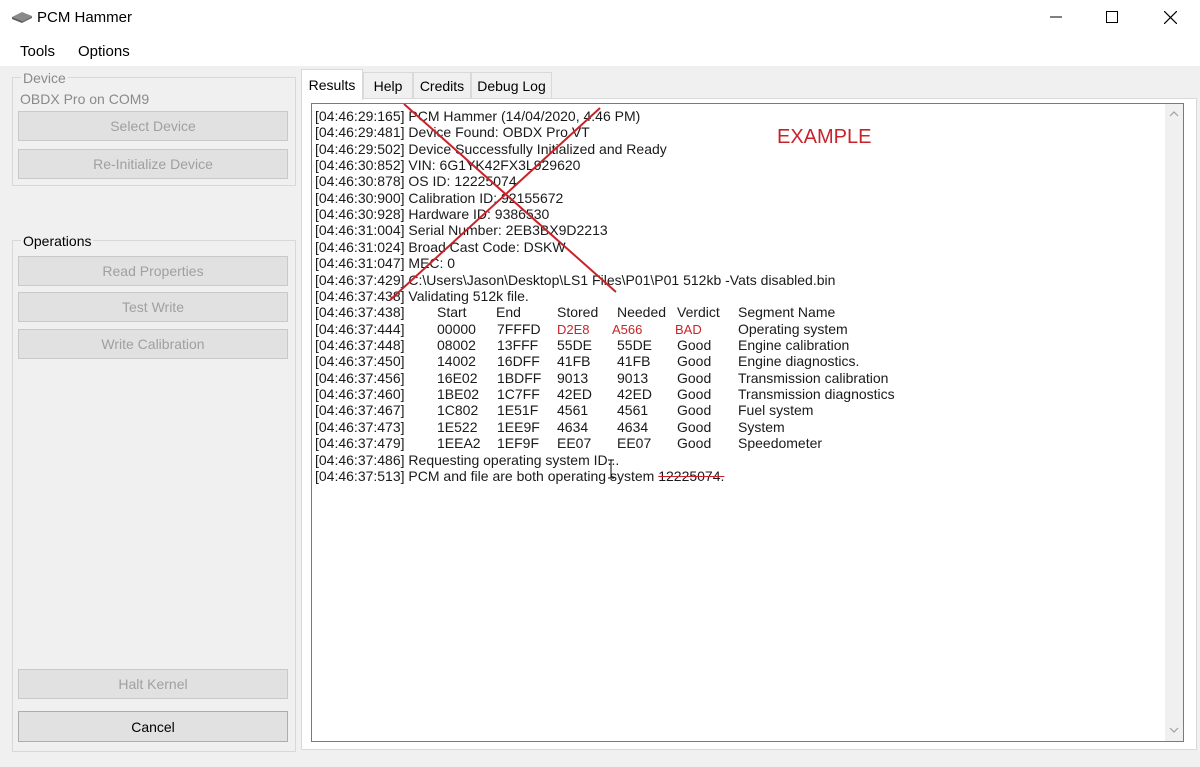  I want to click on segment-stored: 55DE, so click(575, 345).